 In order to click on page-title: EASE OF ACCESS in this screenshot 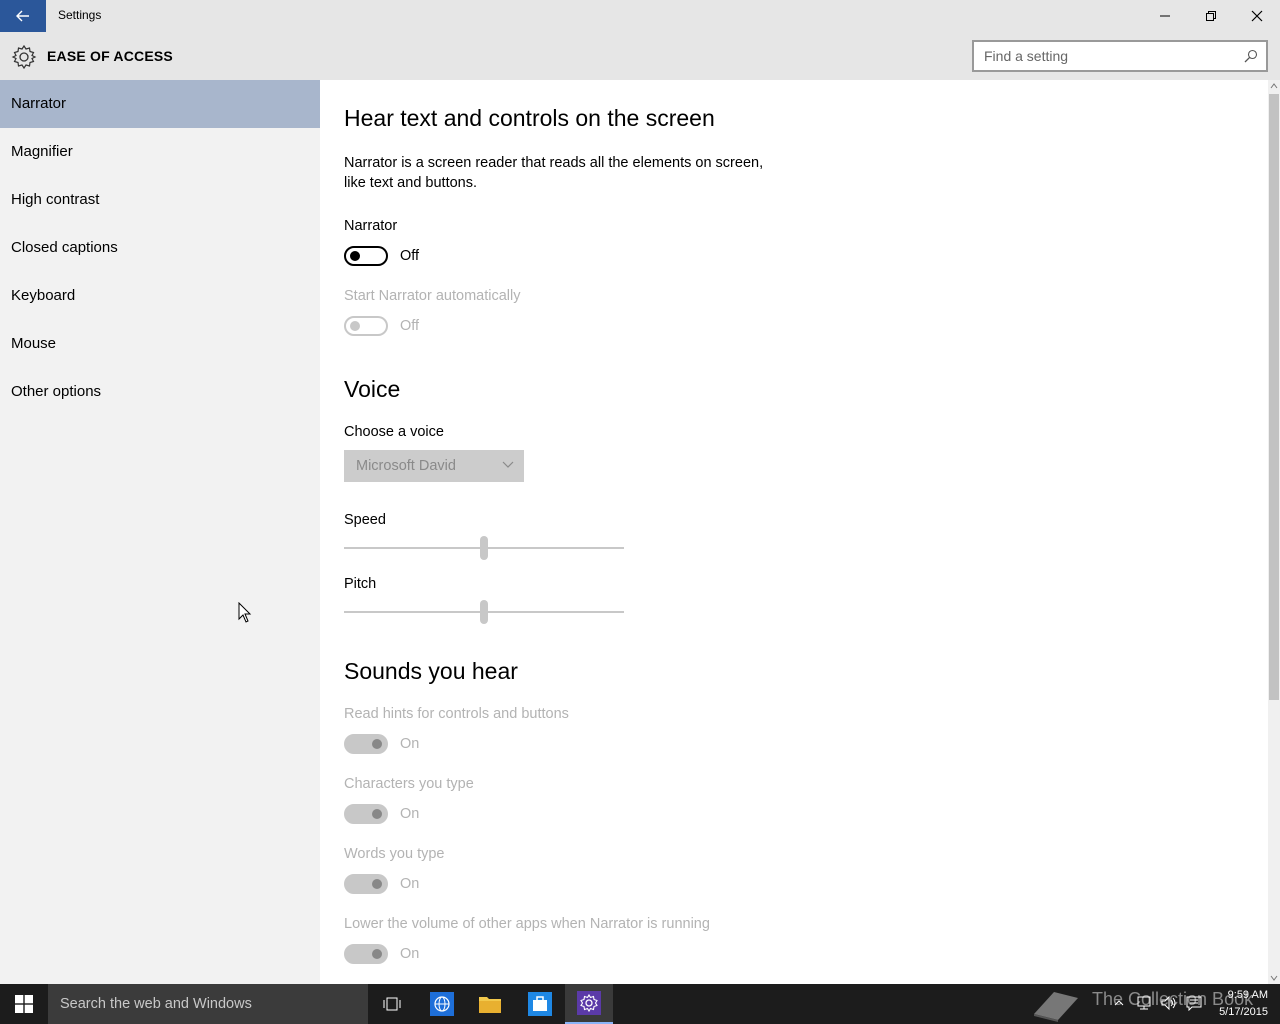, I will do `click(110, 56)`.